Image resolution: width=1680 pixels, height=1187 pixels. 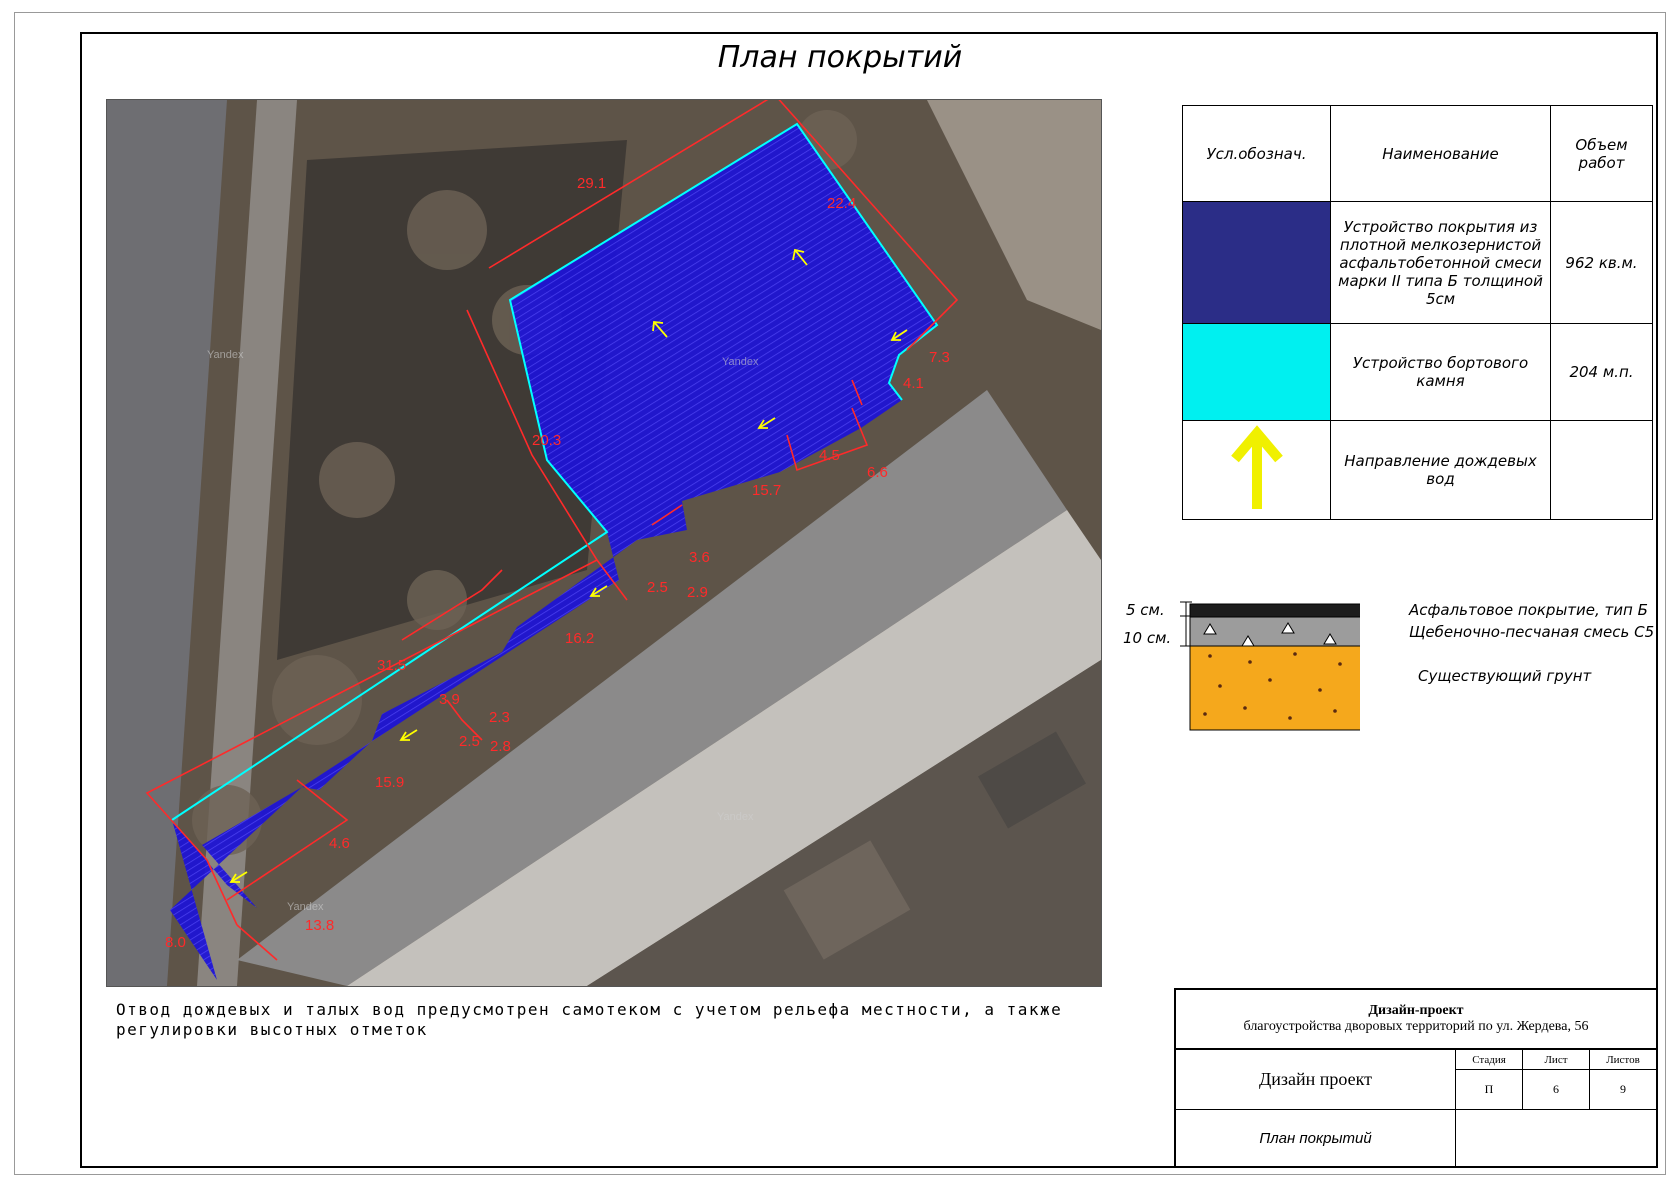 I want to click on dim-label: 2.3, so click(x=499, y=717).